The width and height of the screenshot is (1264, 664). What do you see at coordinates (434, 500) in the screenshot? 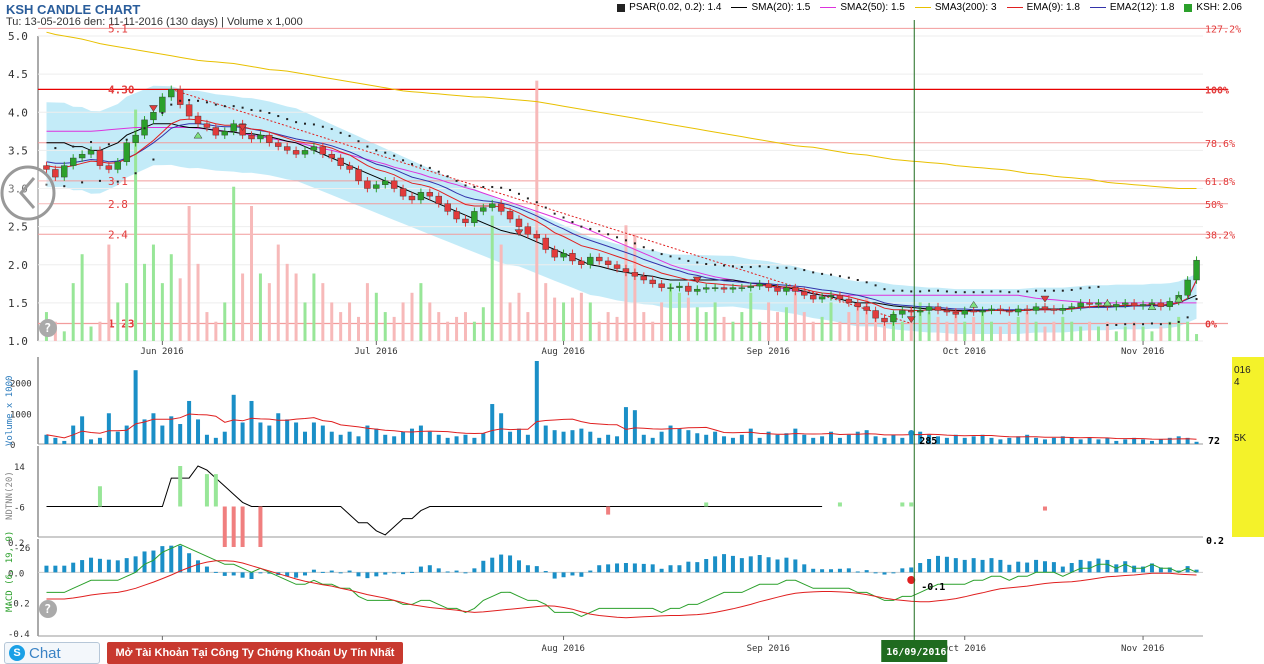
I see `ntnn-line` at bounding box center [434, 500].